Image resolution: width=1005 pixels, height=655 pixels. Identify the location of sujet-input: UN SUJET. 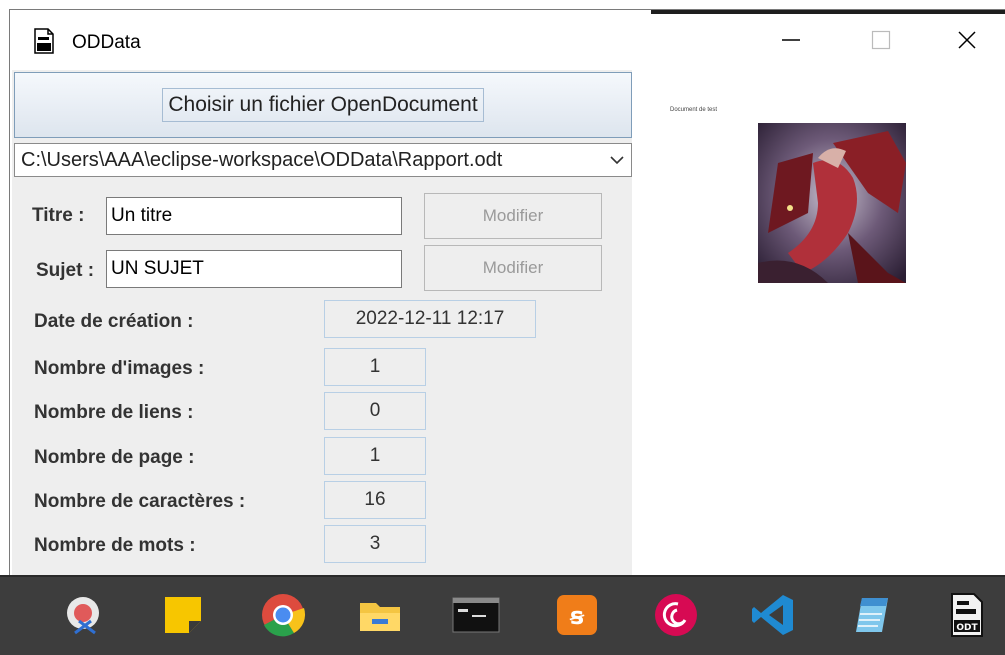
(254, 269).